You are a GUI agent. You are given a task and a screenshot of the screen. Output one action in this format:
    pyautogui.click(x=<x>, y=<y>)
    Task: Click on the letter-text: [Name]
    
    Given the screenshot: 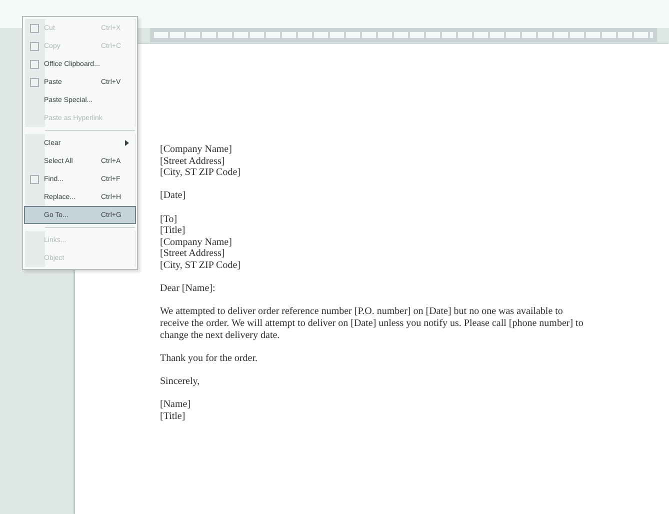 What is the action you would take?
    pyautogui.click(x=175, y=405)
    